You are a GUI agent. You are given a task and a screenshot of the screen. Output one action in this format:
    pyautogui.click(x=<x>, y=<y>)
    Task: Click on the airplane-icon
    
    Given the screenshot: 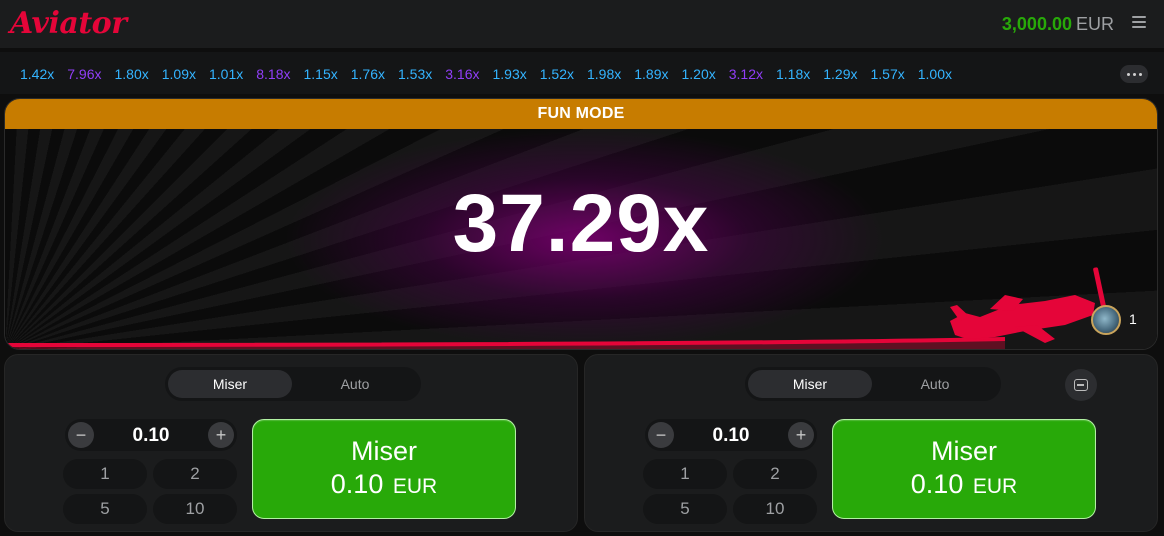 What is the action you would take?
    pyautogui.click(x=1030, y=305)
    